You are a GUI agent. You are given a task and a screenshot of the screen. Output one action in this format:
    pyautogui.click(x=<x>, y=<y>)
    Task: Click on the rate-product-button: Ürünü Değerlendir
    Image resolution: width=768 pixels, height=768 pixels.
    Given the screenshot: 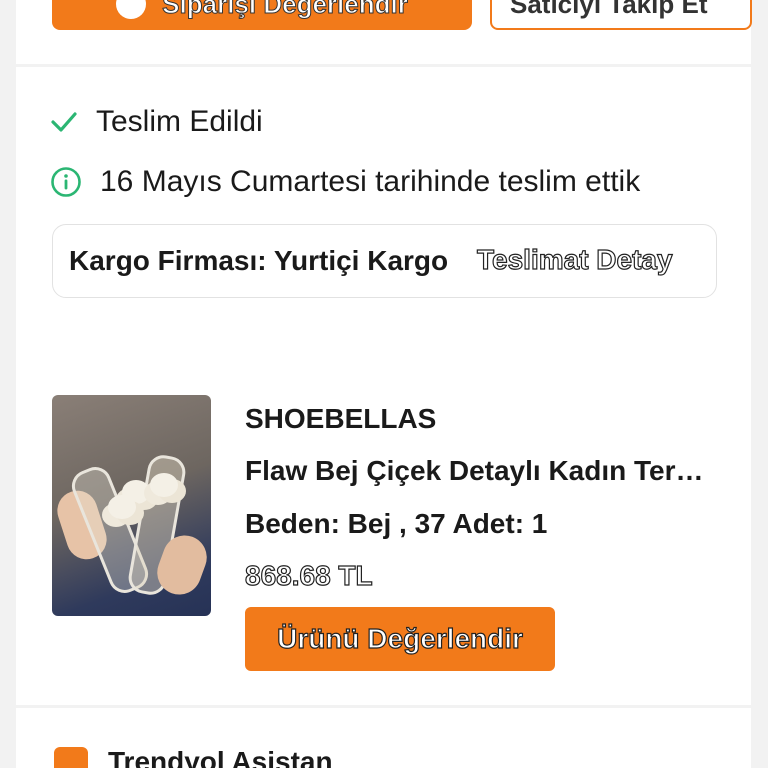 What is the action you would take?
    pyautogui.click(x=400, y=639)
    